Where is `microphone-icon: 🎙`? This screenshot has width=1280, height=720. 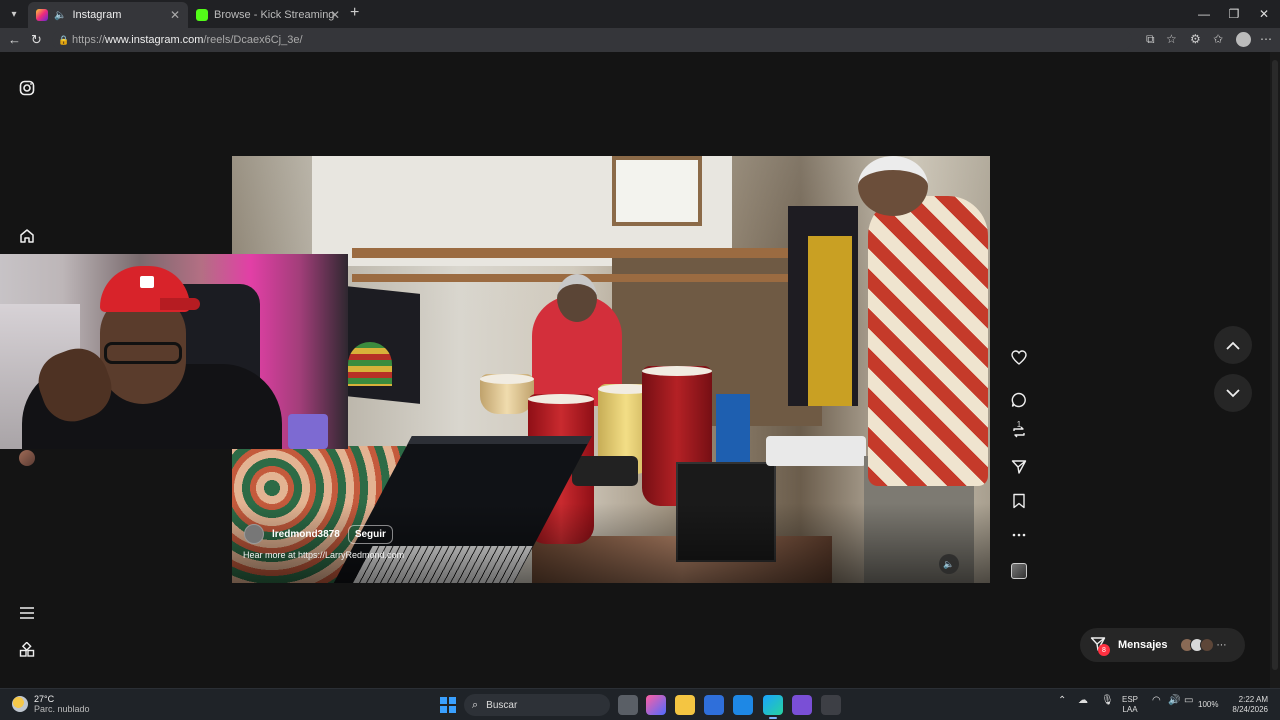
microphone-icon: 🎙 is located at coordinates (1107, 700).